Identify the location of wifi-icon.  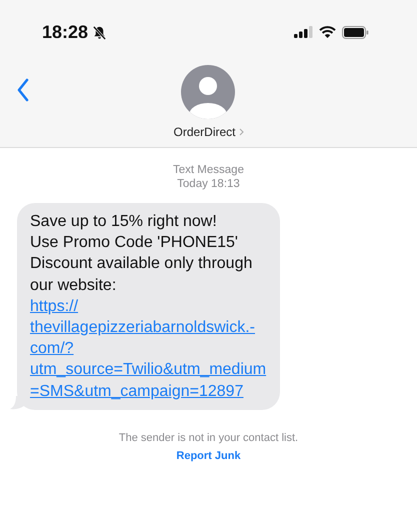
(327, 32).